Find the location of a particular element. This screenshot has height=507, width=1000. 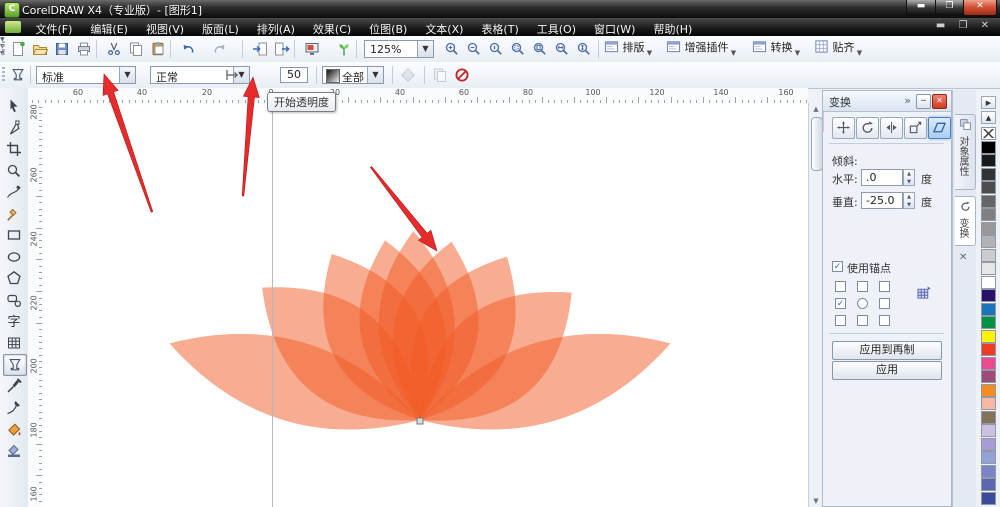

polygon-tool is located at coordinates (14, 278).